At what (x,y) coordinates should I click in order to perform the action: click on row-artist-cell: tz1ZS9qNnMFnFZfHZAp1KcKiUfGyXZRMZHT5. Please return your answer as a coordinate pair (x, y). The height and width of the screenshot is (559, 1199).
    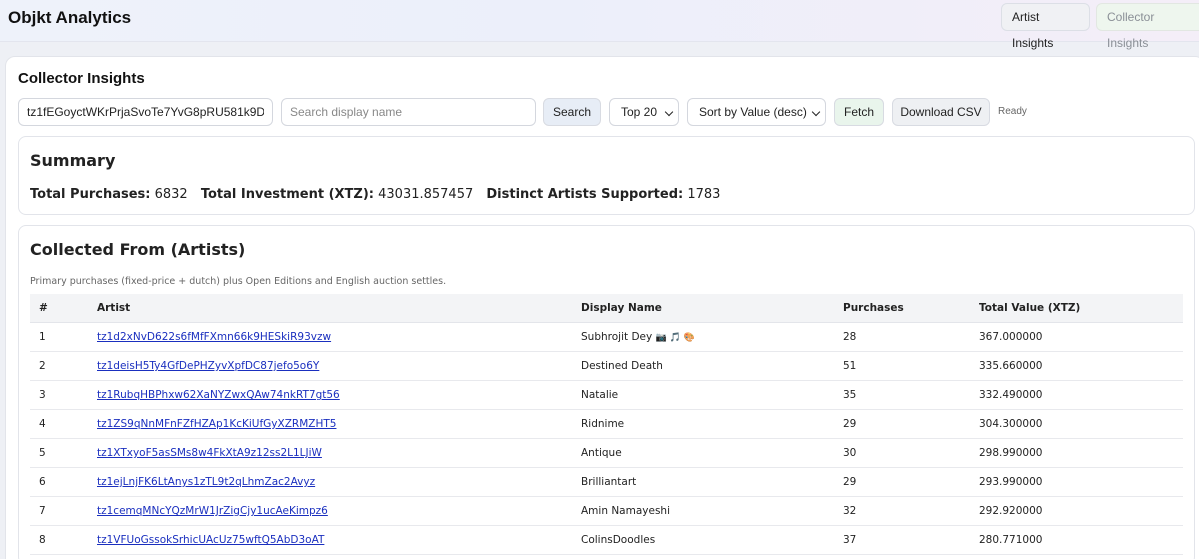
    Looking at the image, I should click on (216, 424).